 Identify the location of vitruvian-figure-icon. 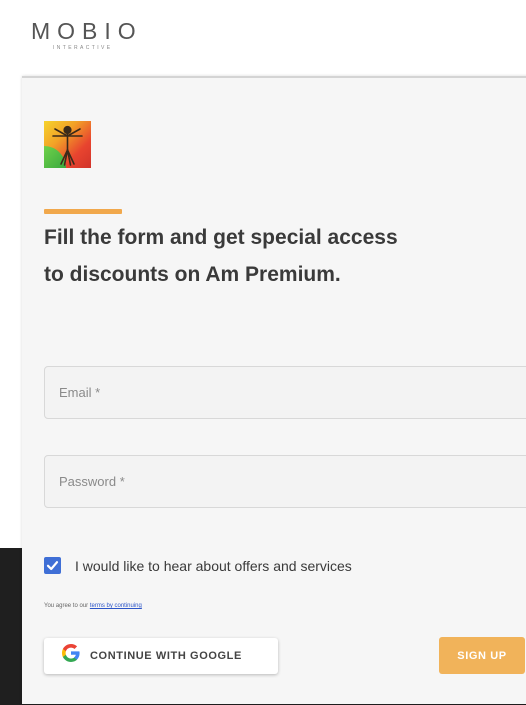
(67, 145).